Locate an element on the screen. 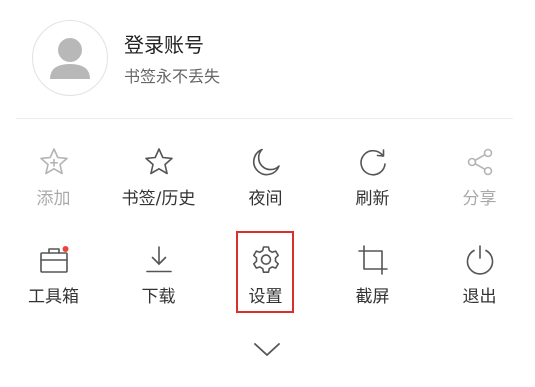 The image size is (535, 387). settings-label: 设置 is located at coordinates (265, 297).